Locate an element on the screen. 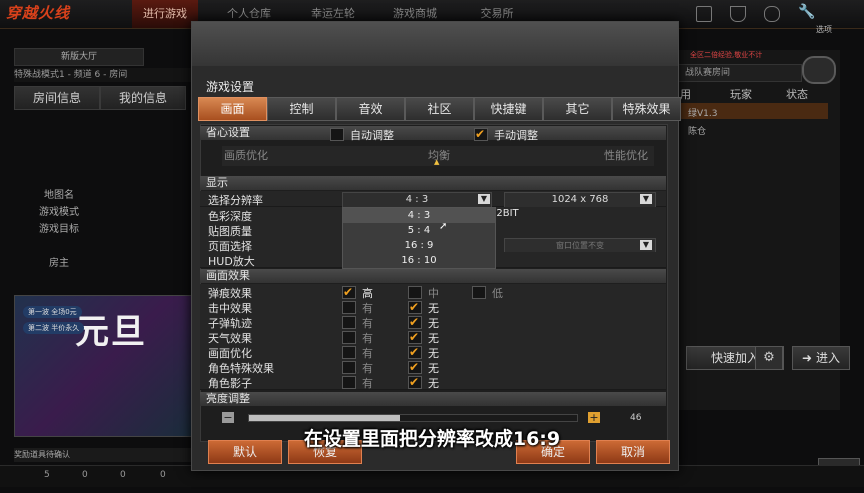  char-shadow-on-label: 有 is located at coordinates (367, 383).